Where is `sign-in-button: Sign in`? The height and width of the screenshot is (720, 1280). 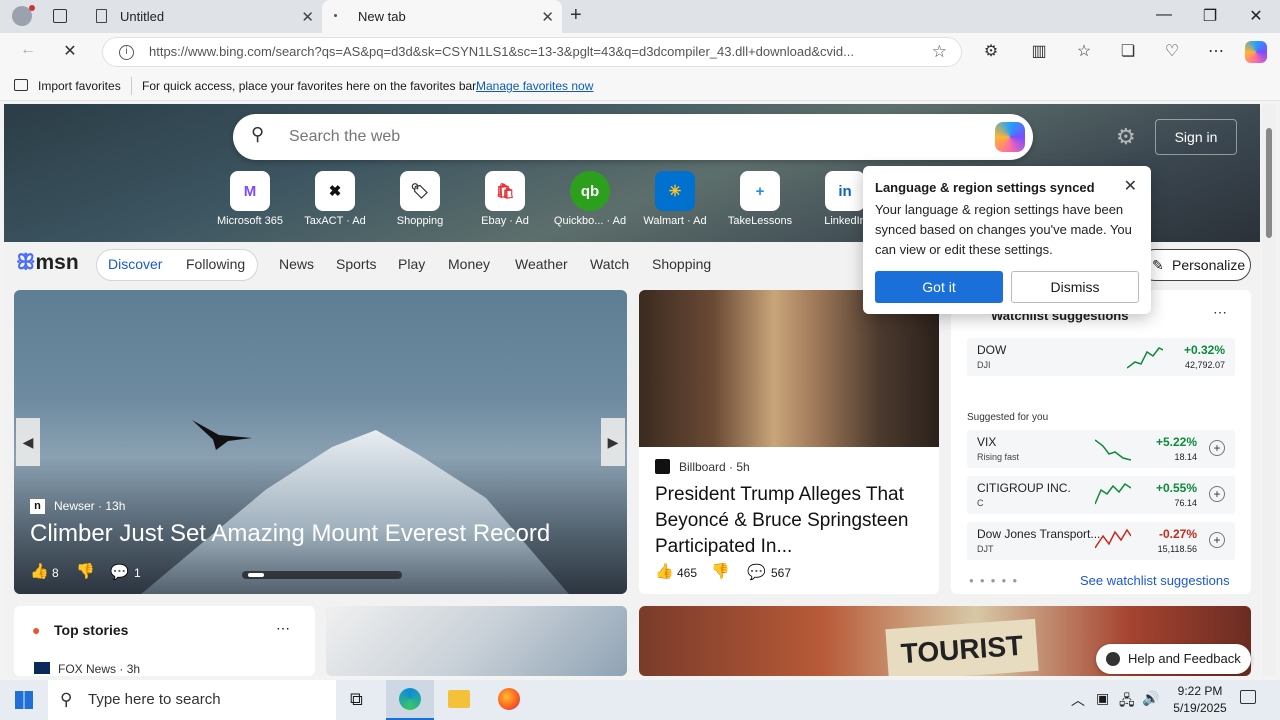 sign-in-button: Sign in is located at coordinates (1196, 137).